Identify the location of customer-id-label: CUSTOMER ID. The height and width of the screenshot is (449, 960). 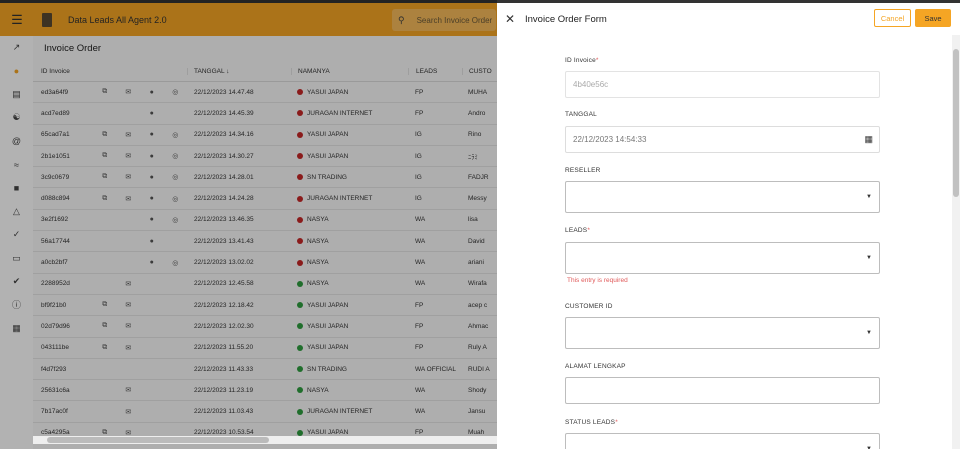
(589, 306).